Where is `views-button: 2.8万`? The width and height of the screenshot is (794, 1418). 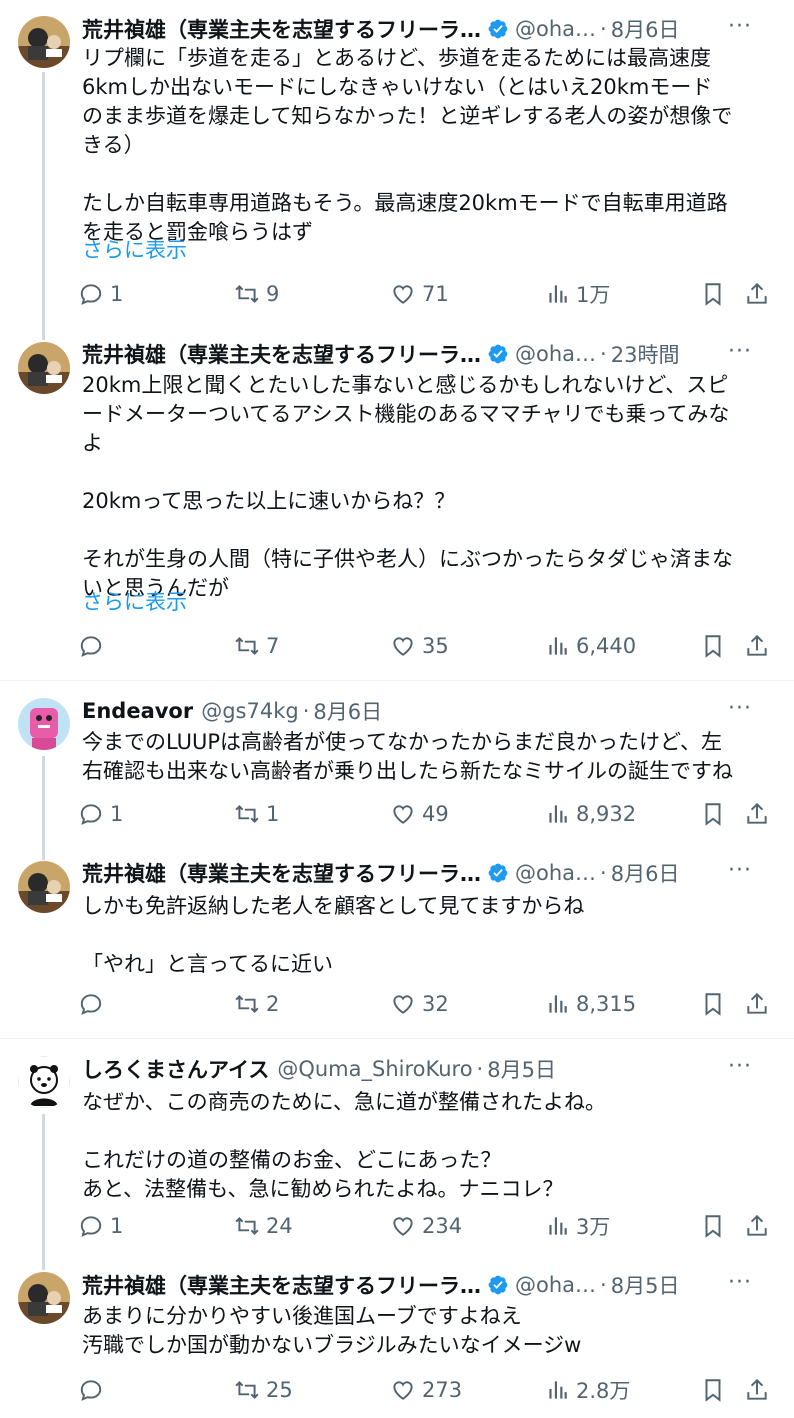
views-button: 2.8万 is located at coordinates (587, 1390).